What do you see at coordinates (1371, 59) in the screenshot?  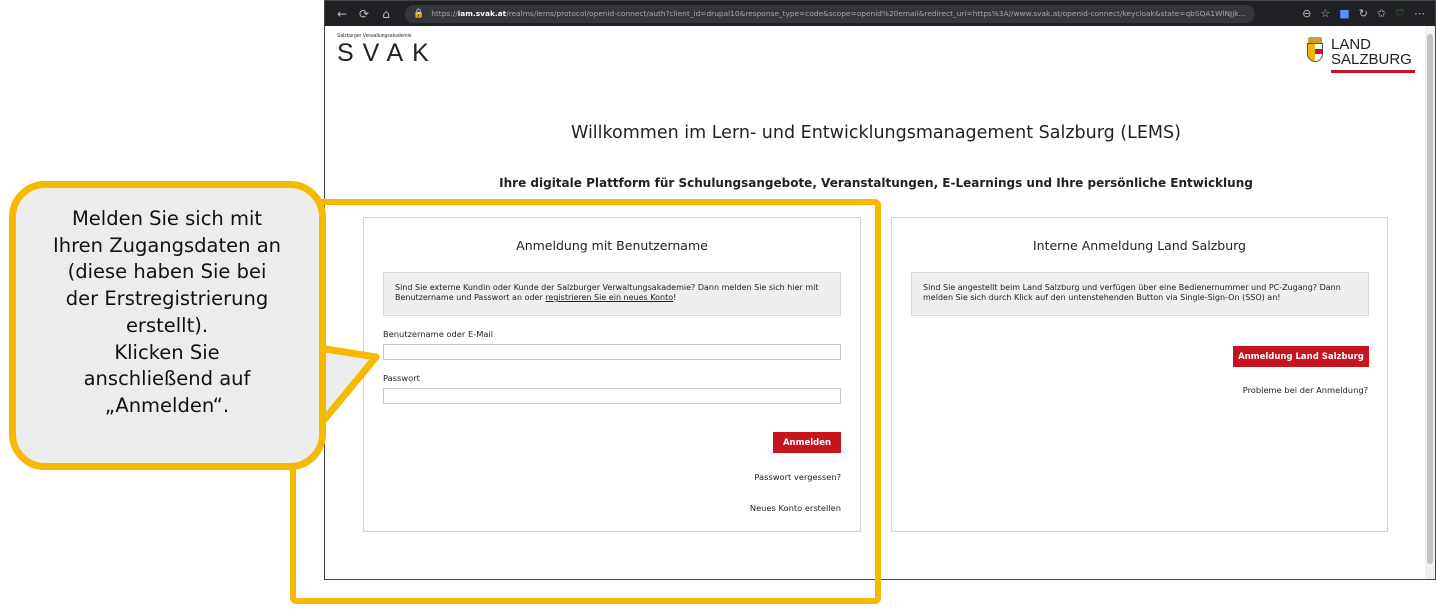 I see `land-logo-line2: SALZBURG` at bounding box center [1371, 59].